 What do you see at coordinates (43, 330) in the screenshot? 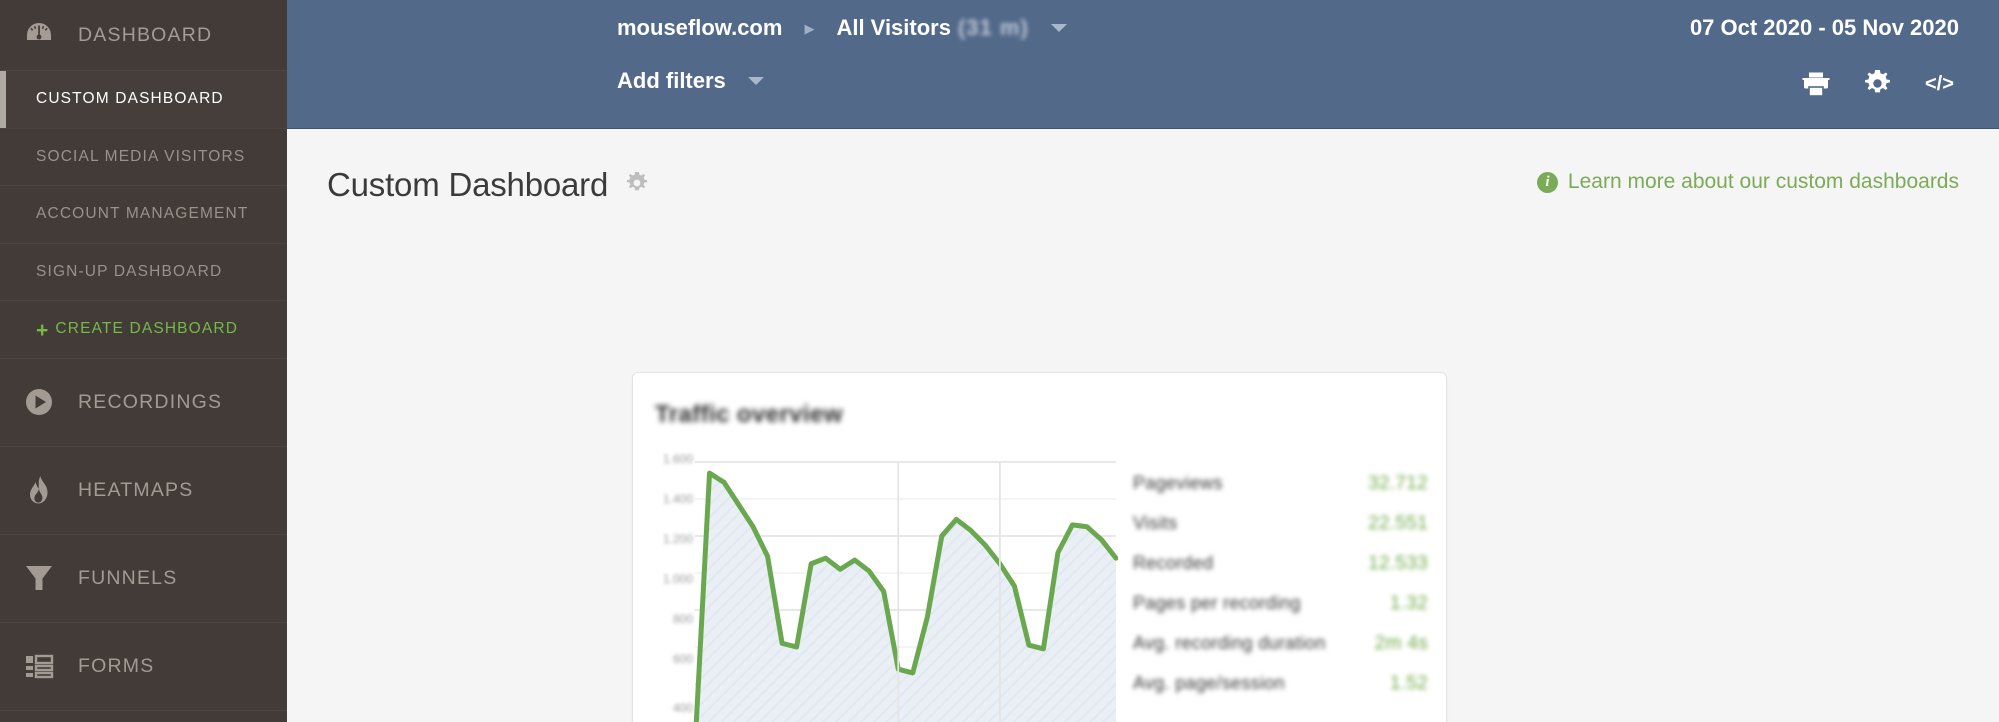
I see `plus-icon: +` at bounding box center [43, 330].